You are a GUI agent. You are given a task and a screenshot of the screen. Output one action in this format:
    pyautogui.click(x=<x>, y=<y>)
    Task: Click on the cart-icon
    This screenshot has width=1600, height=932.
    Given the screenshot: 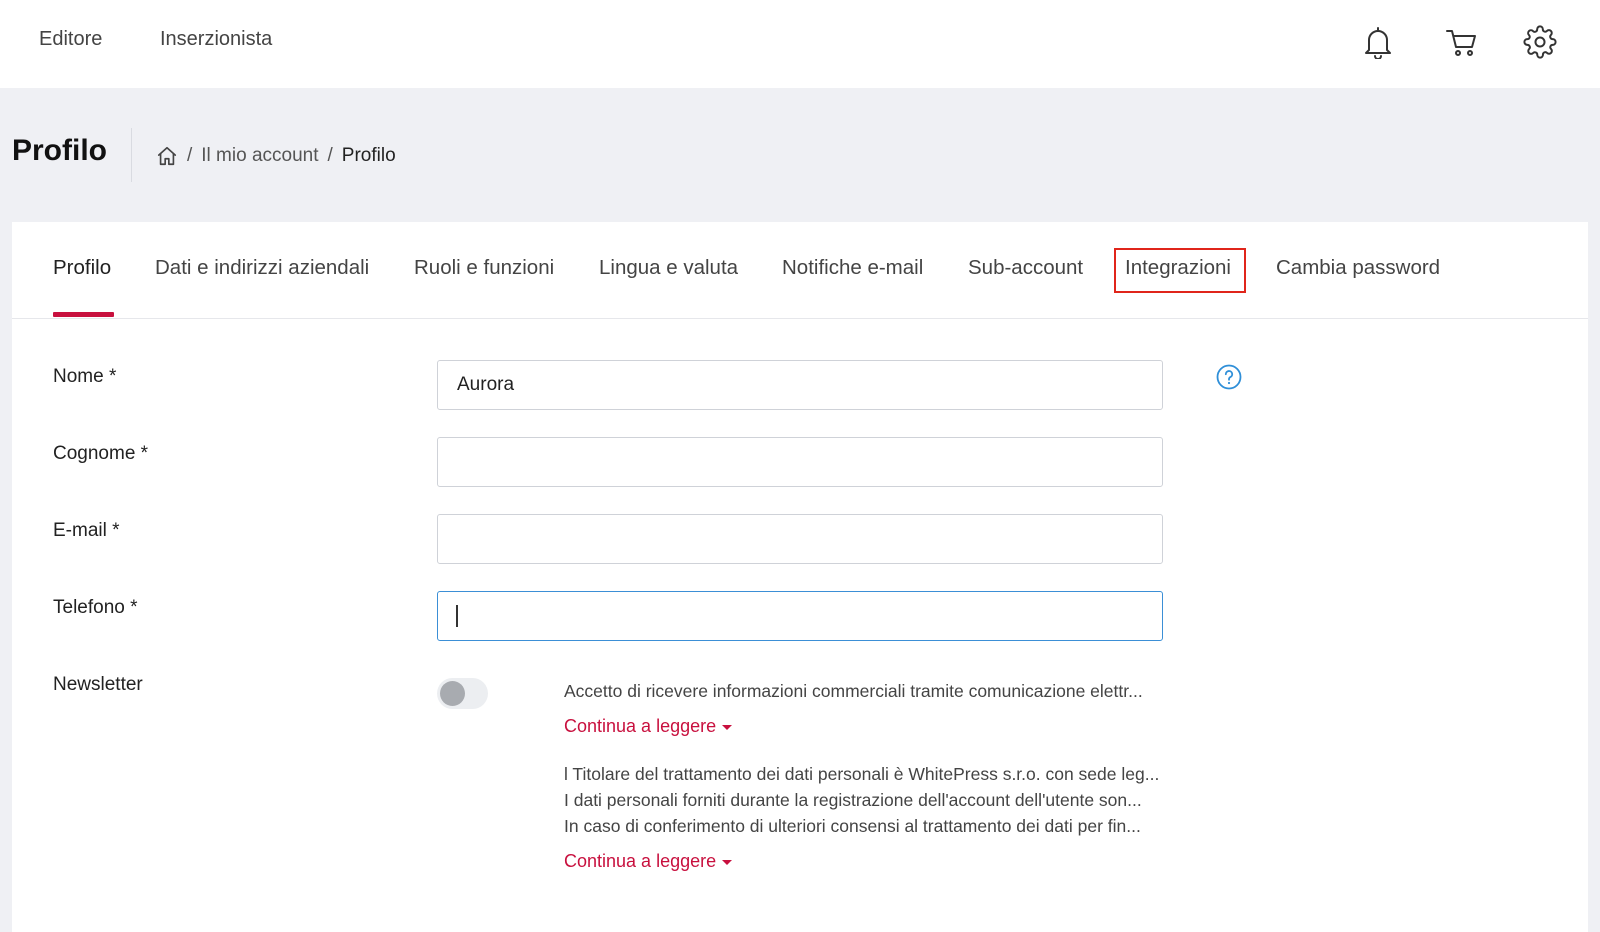 What is the action you would take?
    pyautogui.click(x=1462, y=42)
    